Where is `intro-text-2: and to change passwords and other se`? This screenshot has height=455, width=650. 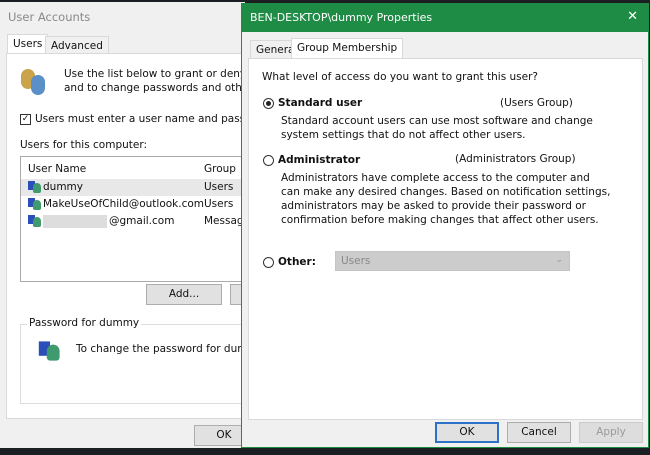
intro-text-2: and to change passwords and other se is located at coordinates (166, 88).